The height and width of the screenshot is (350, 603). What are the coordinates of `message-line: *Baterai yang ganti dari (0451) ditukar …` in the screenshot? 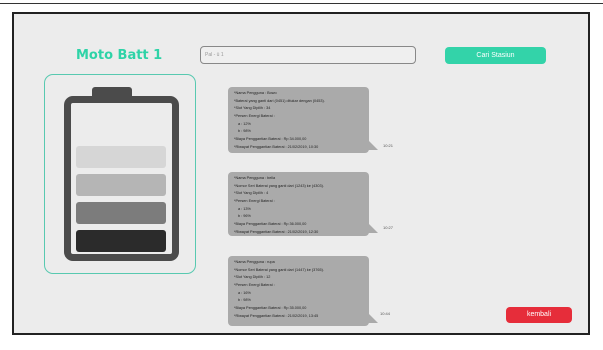 It's located at (279, 100).